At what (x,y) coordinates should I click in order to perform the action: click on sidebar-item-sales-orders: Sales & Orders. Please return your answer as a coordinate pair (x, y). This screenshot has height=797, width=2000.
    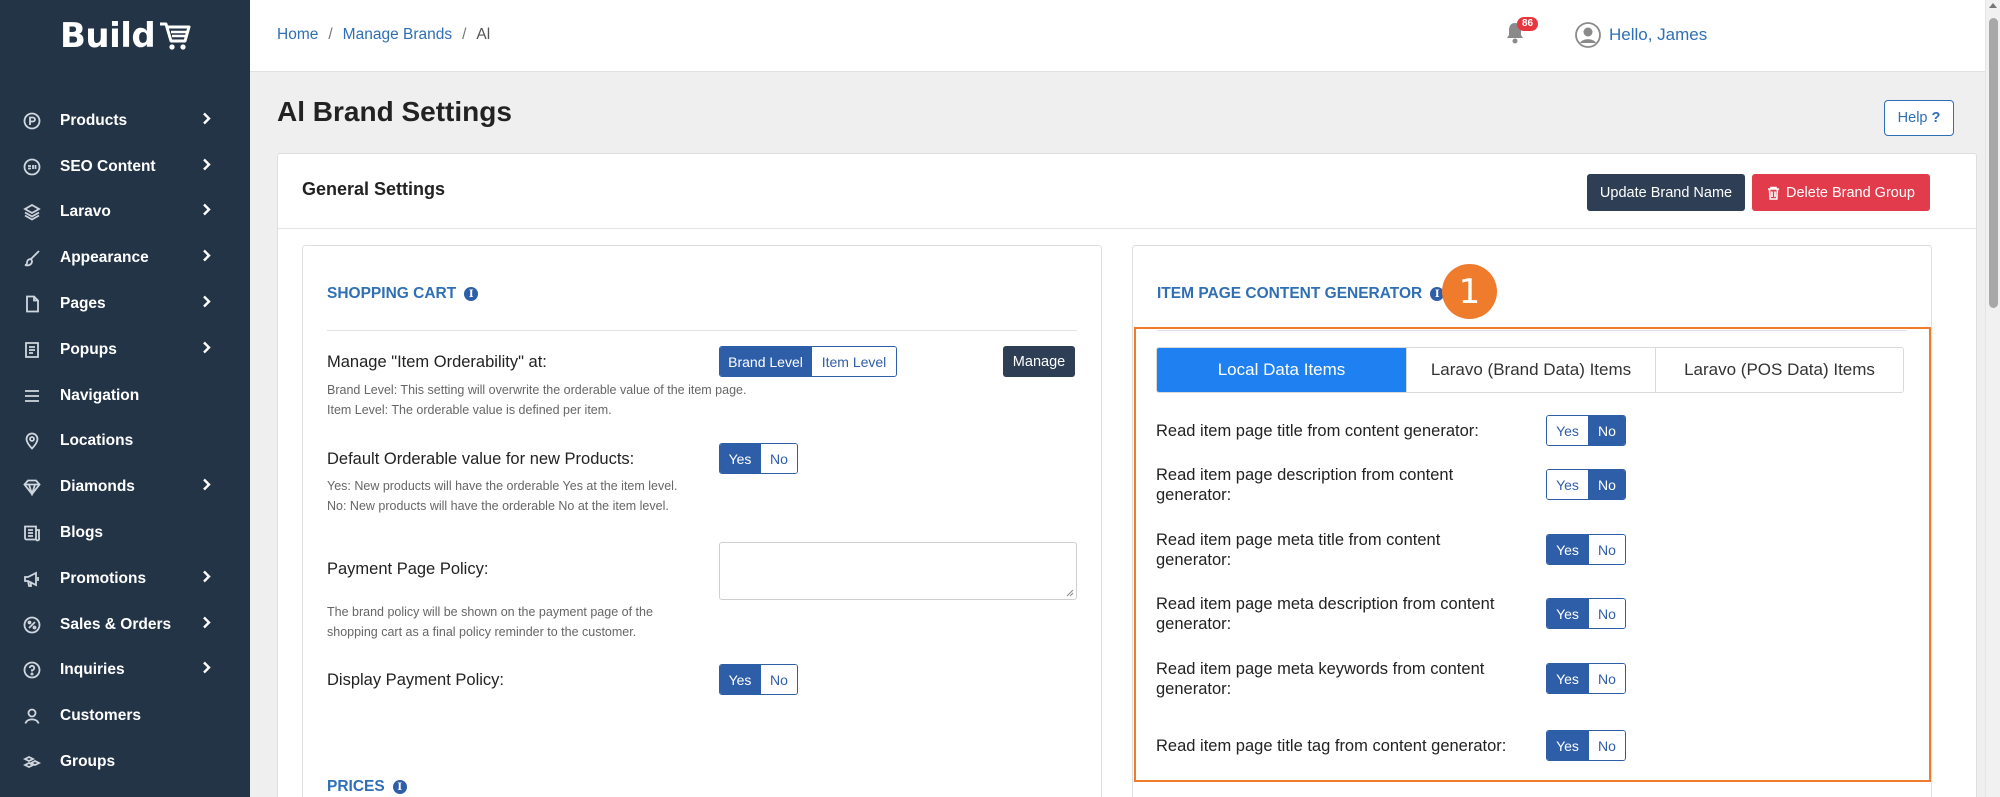
    Looking at the image, I should click on (125, 625).